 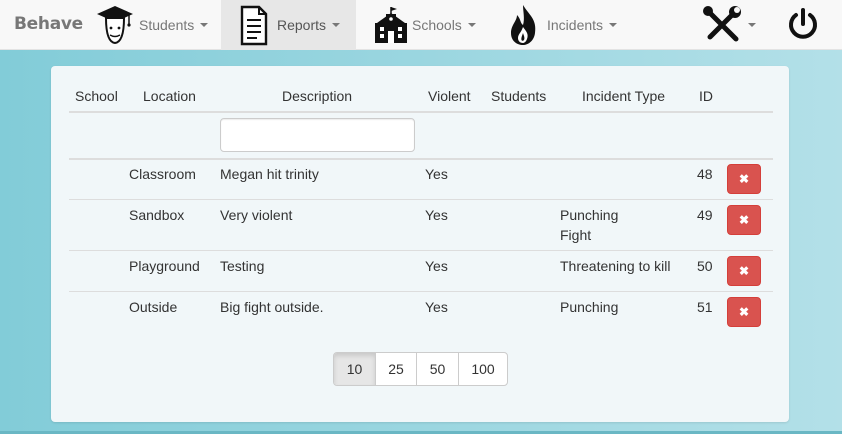 I want to click on cell-incident-type: Threatening to kill, so click(x=615, y=266).